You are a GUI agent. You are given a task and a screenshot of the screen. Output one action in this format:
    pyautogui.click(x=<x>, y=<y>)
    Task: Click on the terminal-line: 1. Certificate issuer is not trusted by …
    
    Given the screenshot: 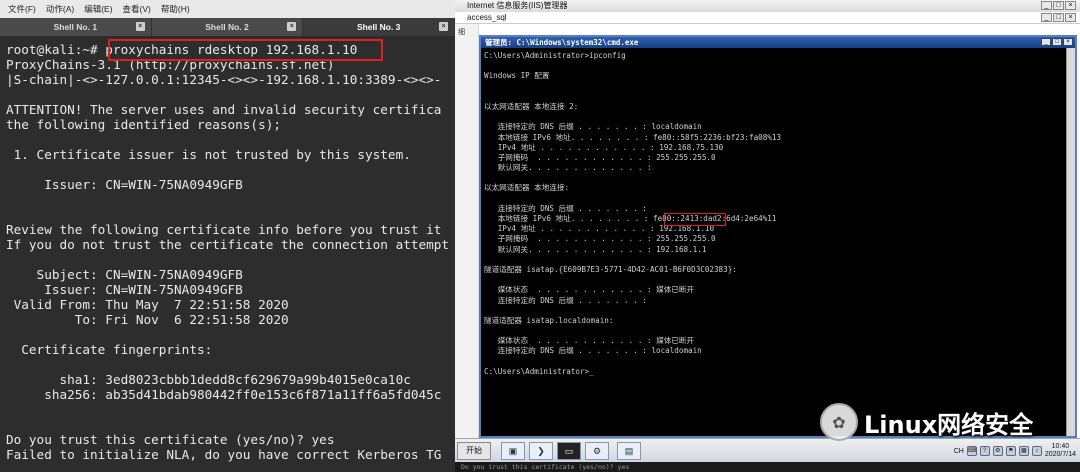 What is the action you would take?
    pyautogui.click(x=208, y=154)
    